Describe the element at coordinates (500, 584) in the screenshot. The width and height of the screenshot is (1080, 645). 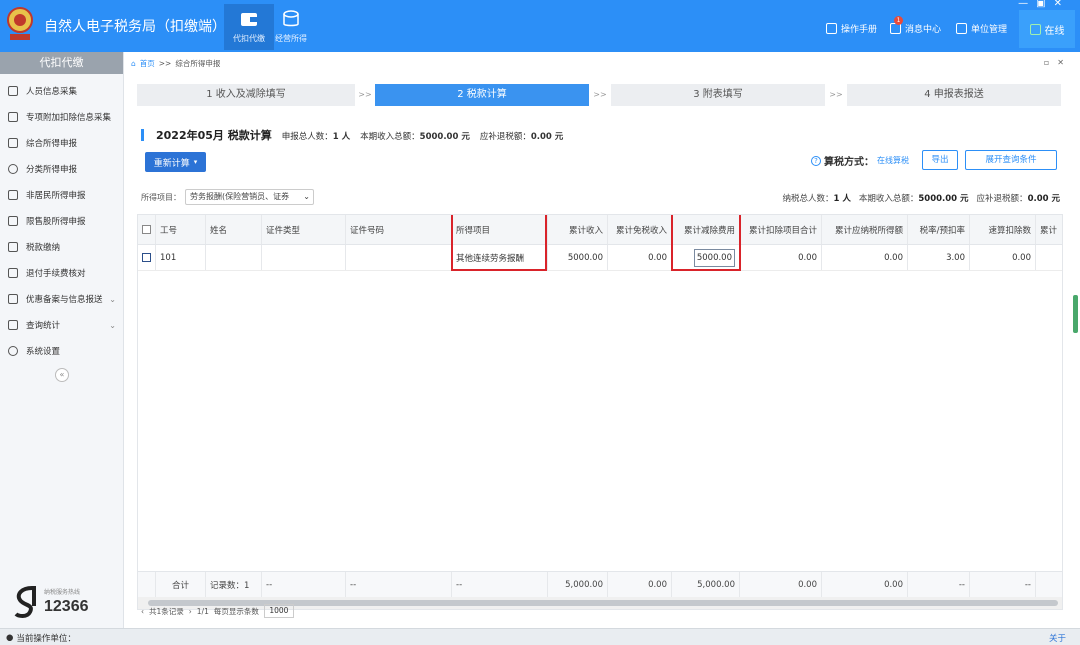
I see `footer-income-item: --` at that location.